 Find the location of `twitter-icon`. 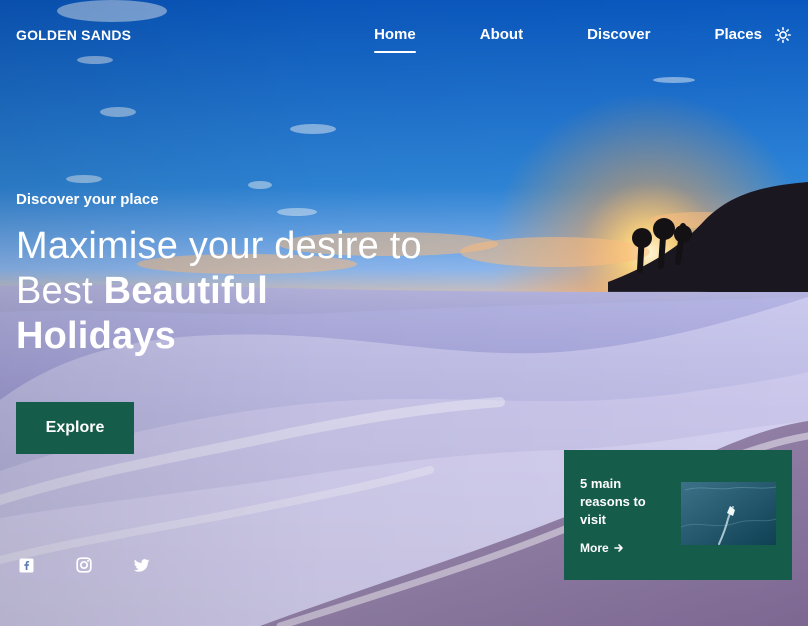

twitter-icon is located at coordinates (142, 565).